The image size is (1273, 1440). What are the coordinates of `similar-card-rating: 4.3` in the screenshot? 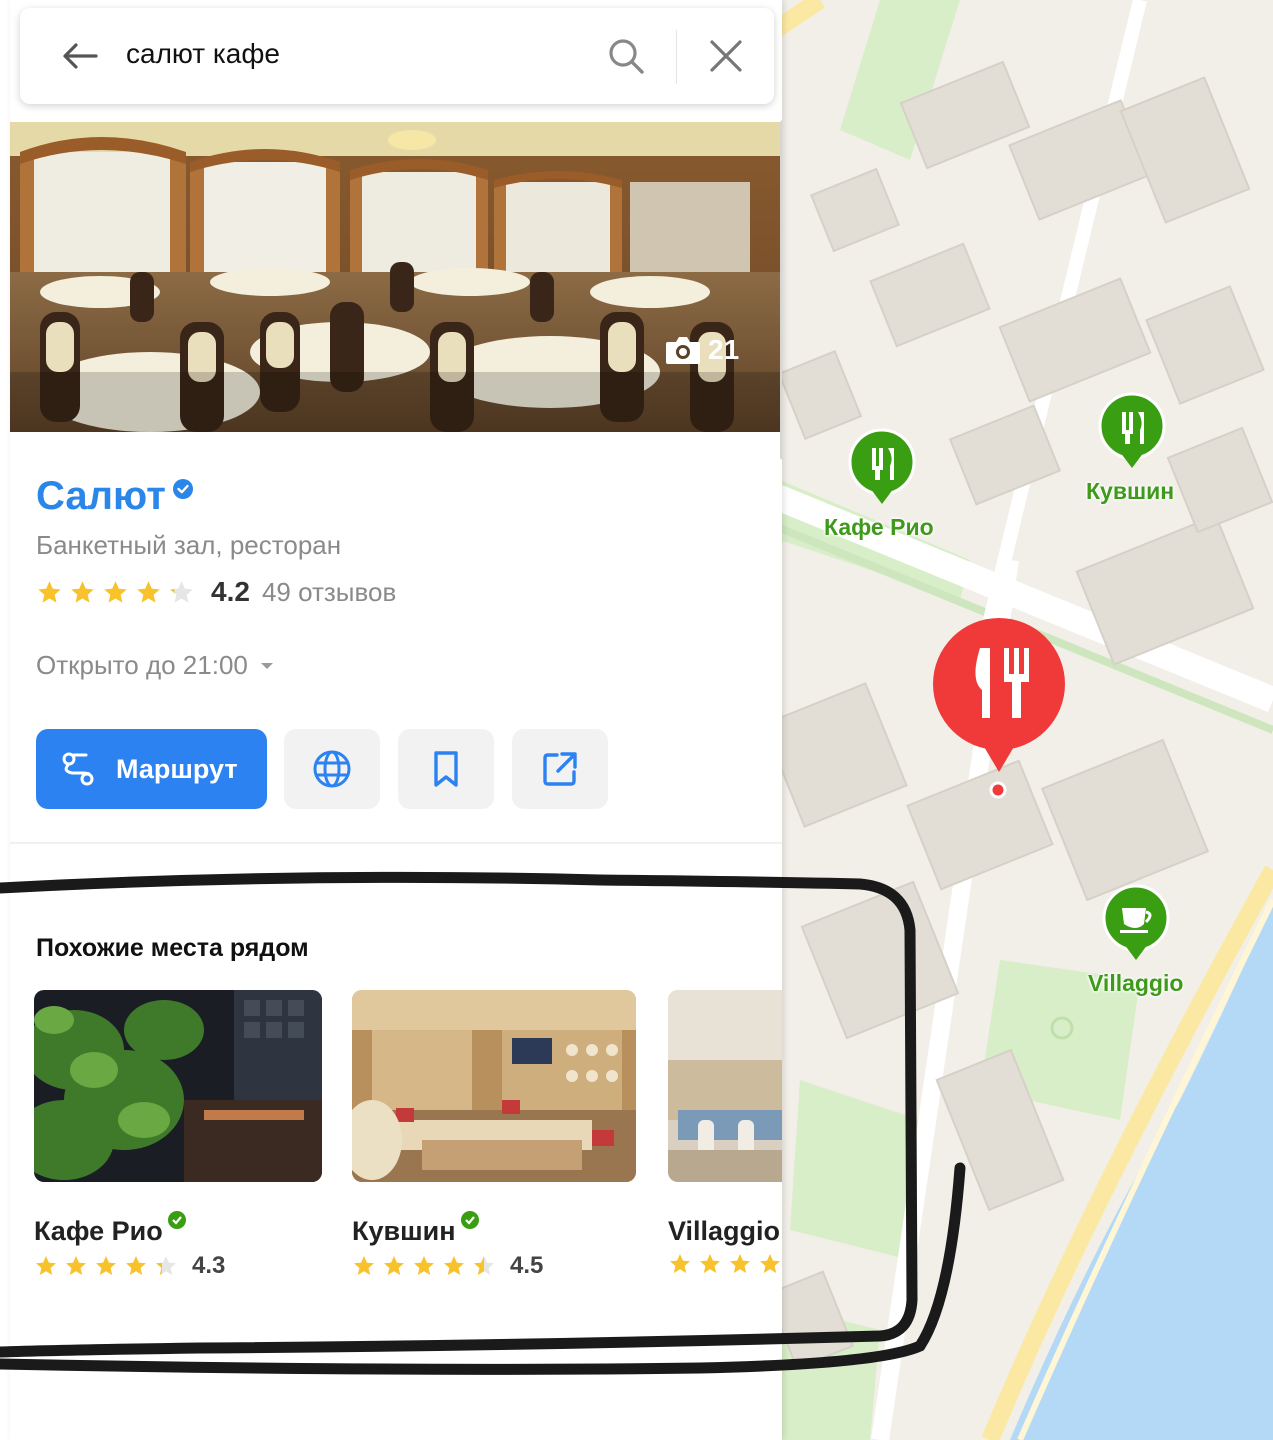 It's located at (129, 1266).